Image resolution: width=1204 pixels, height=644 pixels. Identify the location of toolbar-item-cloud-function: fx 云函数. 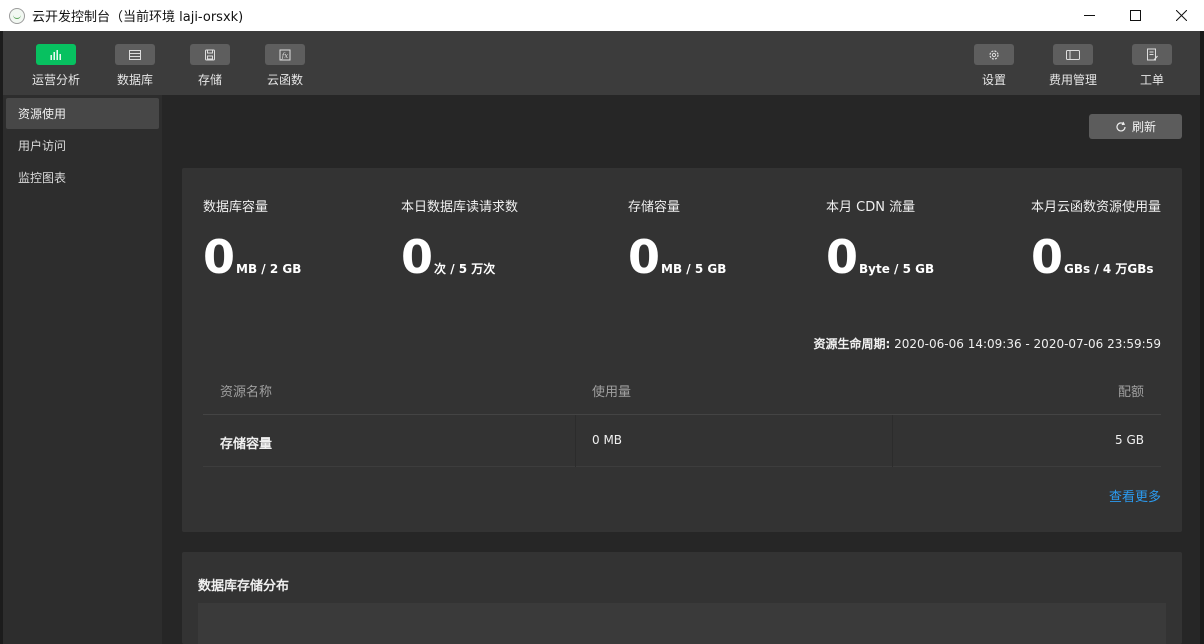
(285, 66).